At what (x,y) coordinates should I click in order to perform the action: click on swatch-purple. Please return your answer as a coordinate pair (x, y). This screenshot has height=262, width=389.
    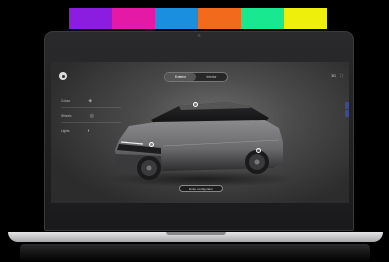
    Looking at the image, I should click on (90, 18).